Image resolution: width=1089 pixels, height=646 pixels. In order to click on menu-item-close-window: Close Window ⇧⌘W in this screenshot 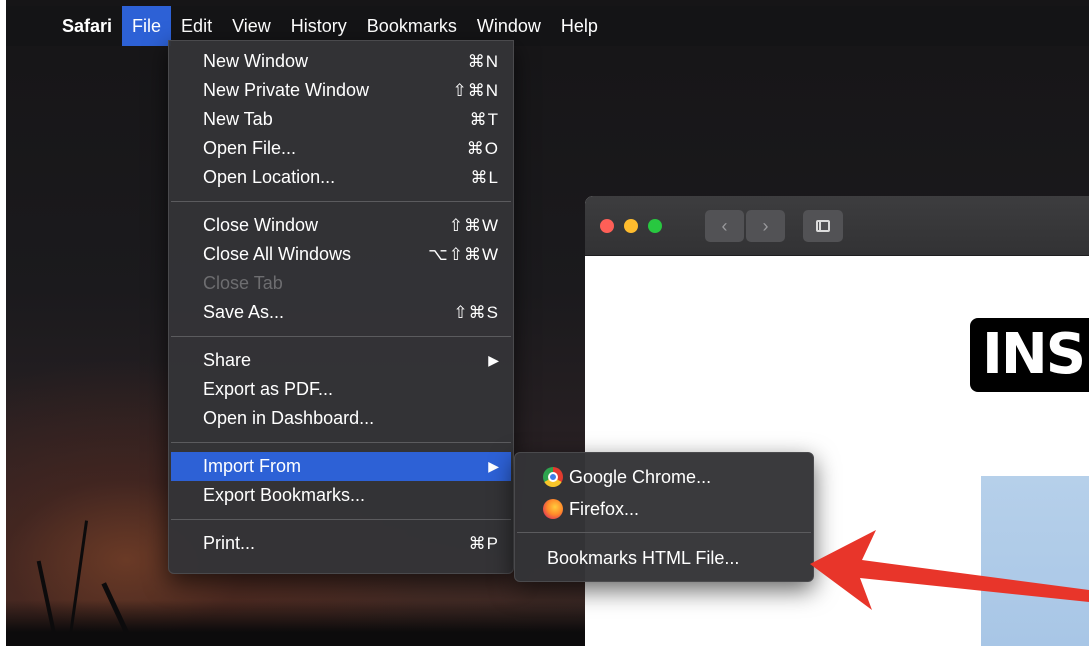, I will do `click(341, 225)`.